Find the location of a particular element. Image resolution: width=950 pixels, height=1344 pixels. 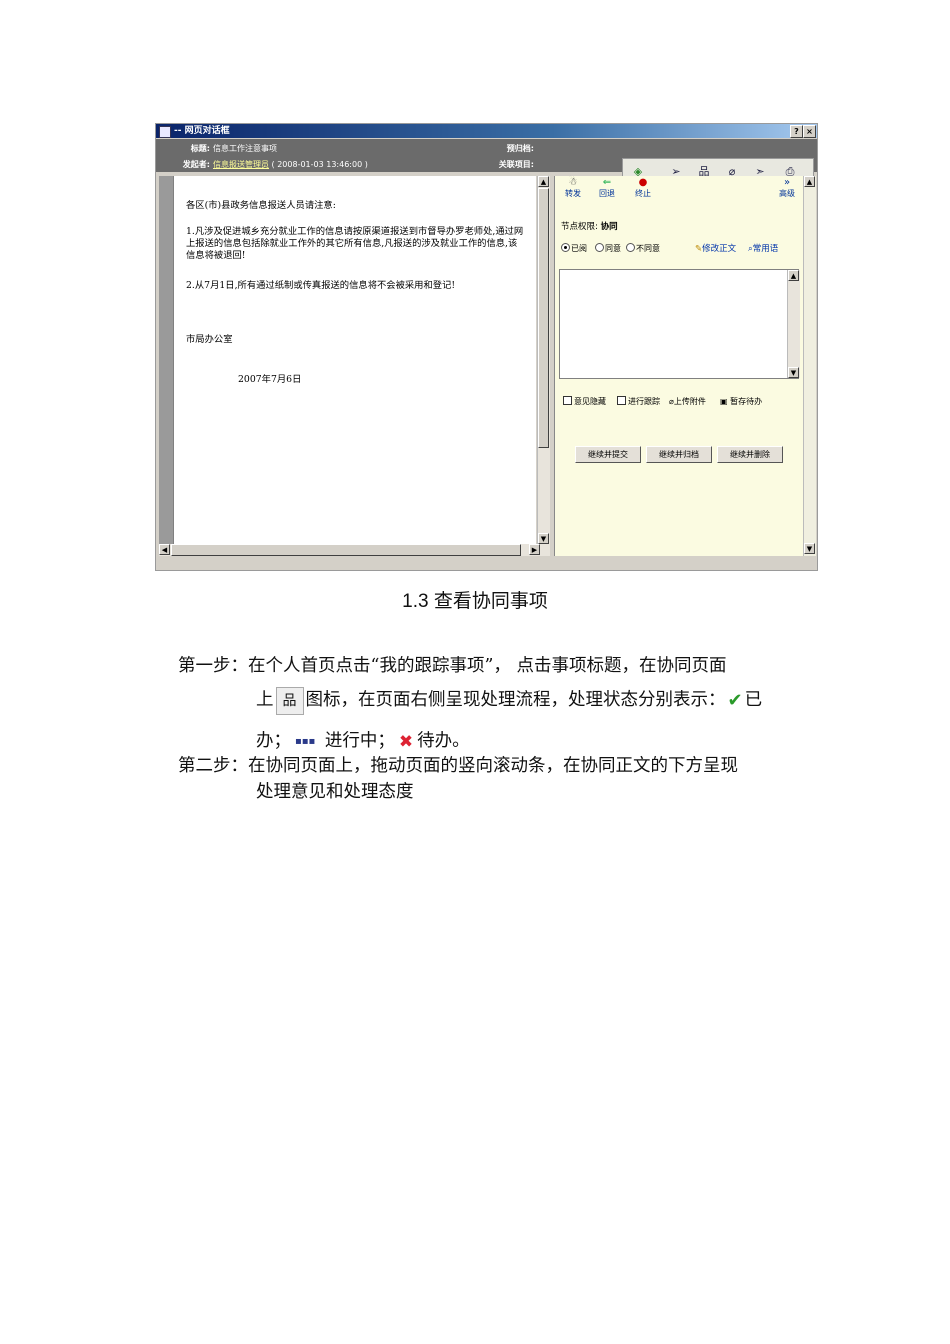

stop-button: ● 终止 is located at coordinates (643, 188).